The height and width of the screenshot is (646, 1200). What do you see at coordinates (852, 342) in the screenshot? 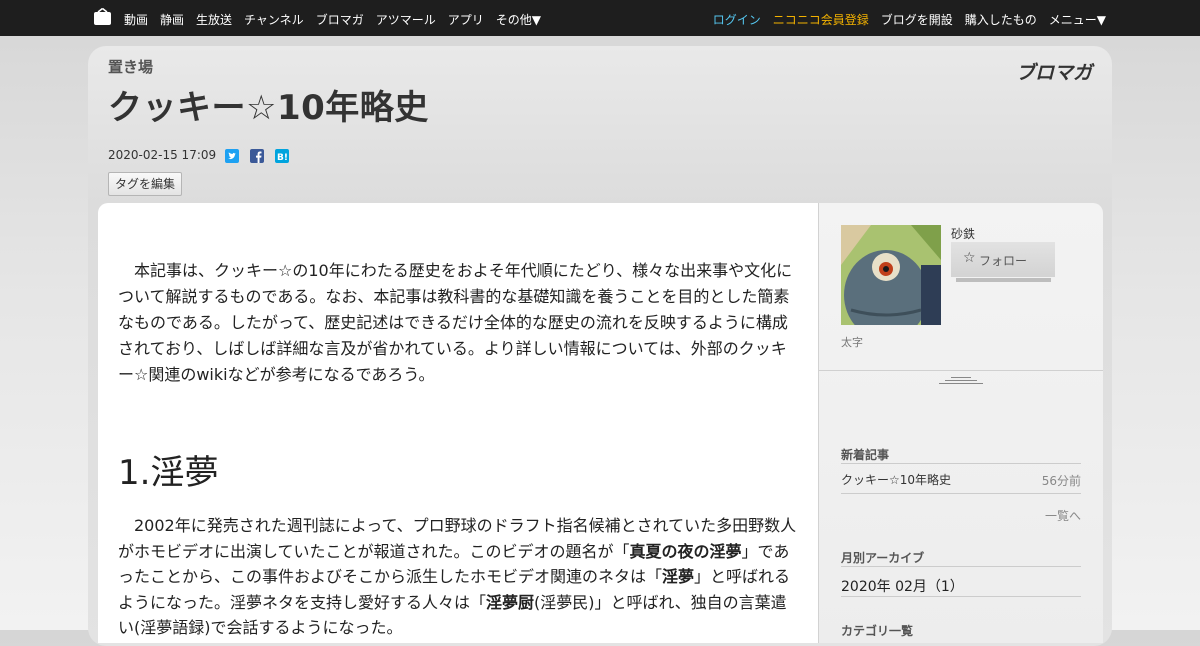
I see `avatar-caption: 太字` at bounding box center [852, 342].